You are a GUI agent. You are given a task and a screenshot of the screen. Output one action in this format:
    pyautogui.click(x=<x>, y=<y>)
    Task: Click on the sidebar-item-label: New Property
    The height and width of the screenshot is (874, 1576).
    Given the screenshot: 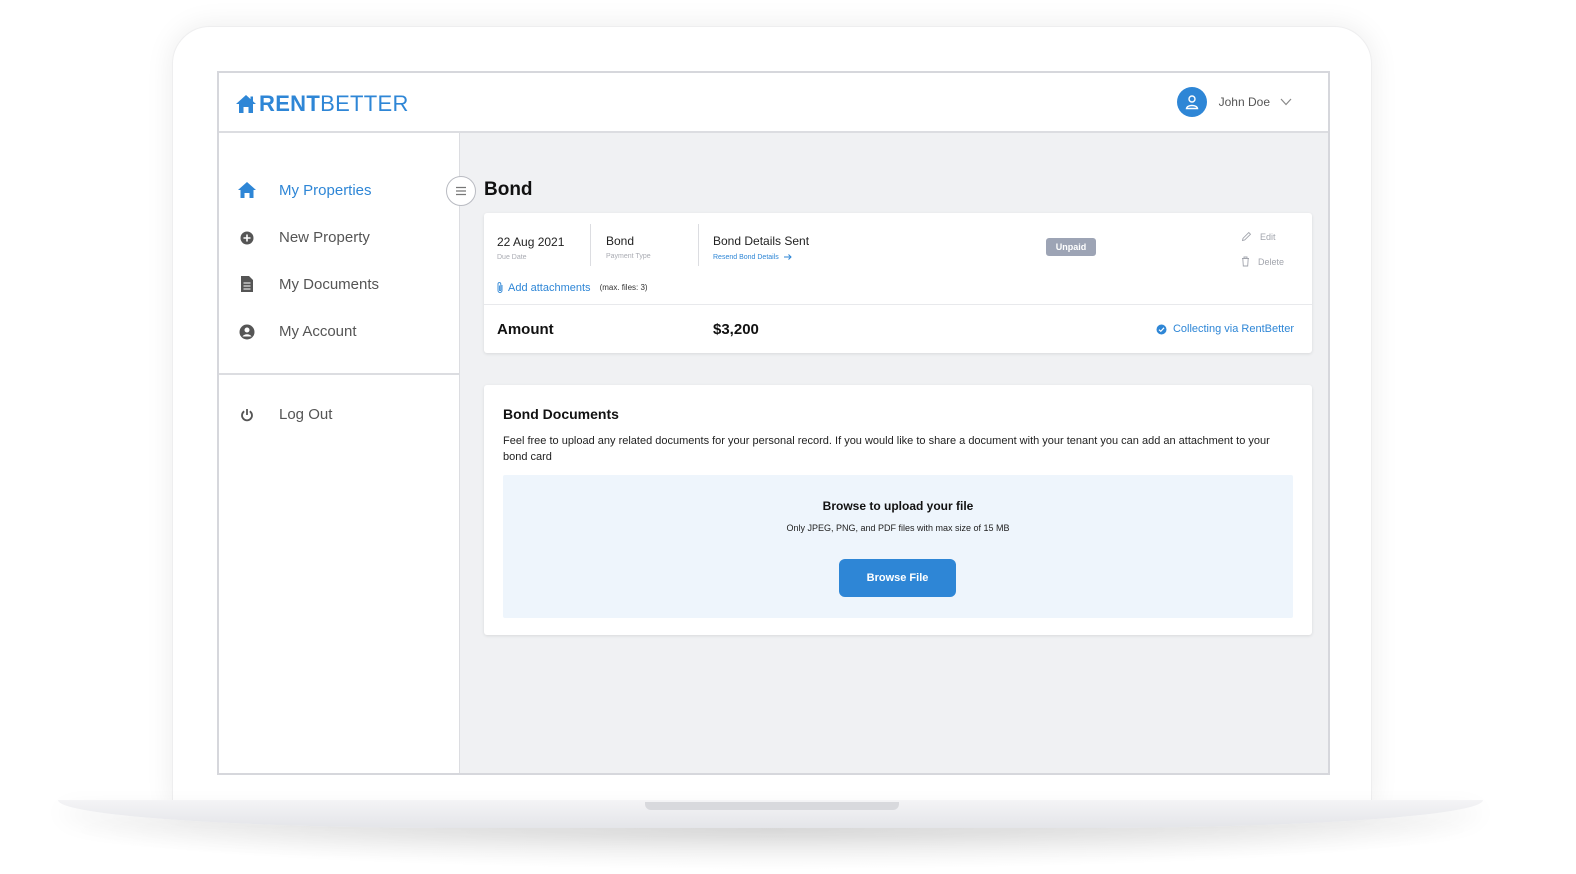 What is the action you would take?
    pyautogui.click(x=324, y=237)
    